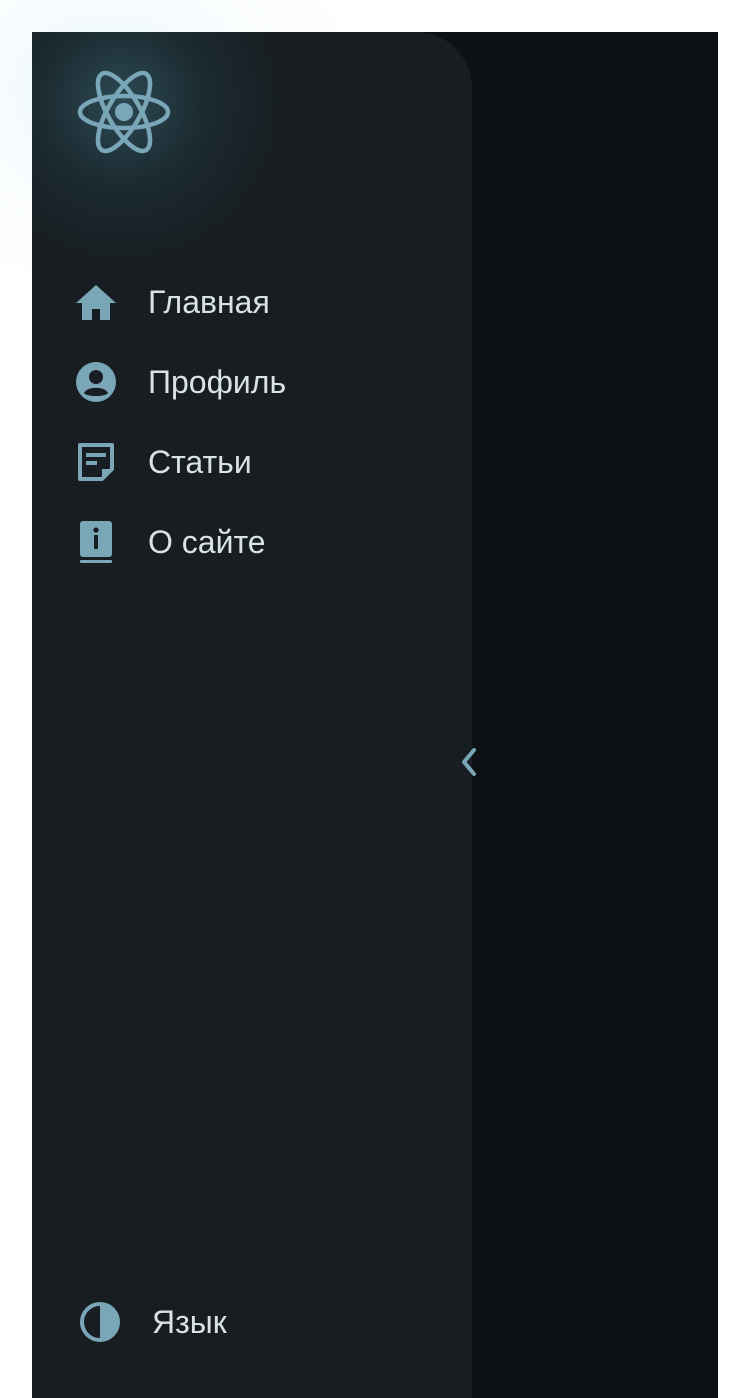 The width and height of the screenshot is (750, 1398). I want to click on chevron-left-icon, so click(469, 764).